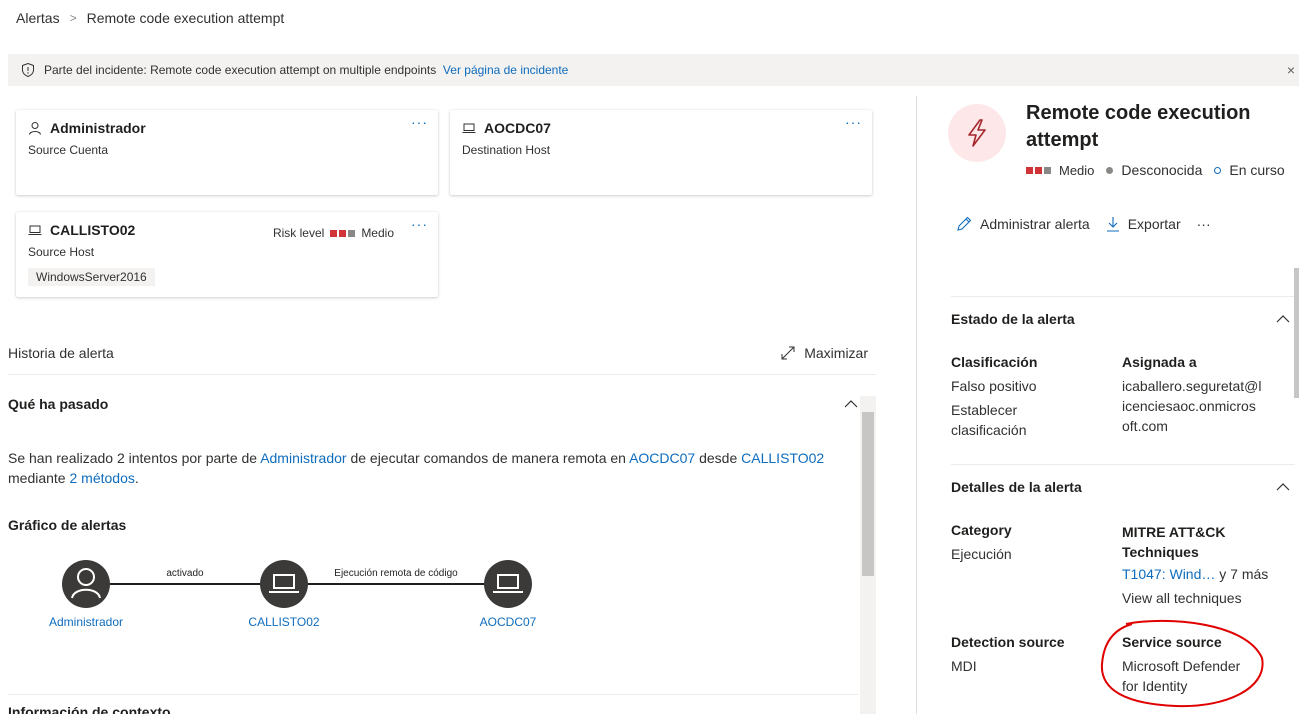 This screenshot has width=1299, height=714. What do you see at coordinates (994, 362) in the screenshot?
I see `classification-label: Clasificación` at bounding box center [994, 362].